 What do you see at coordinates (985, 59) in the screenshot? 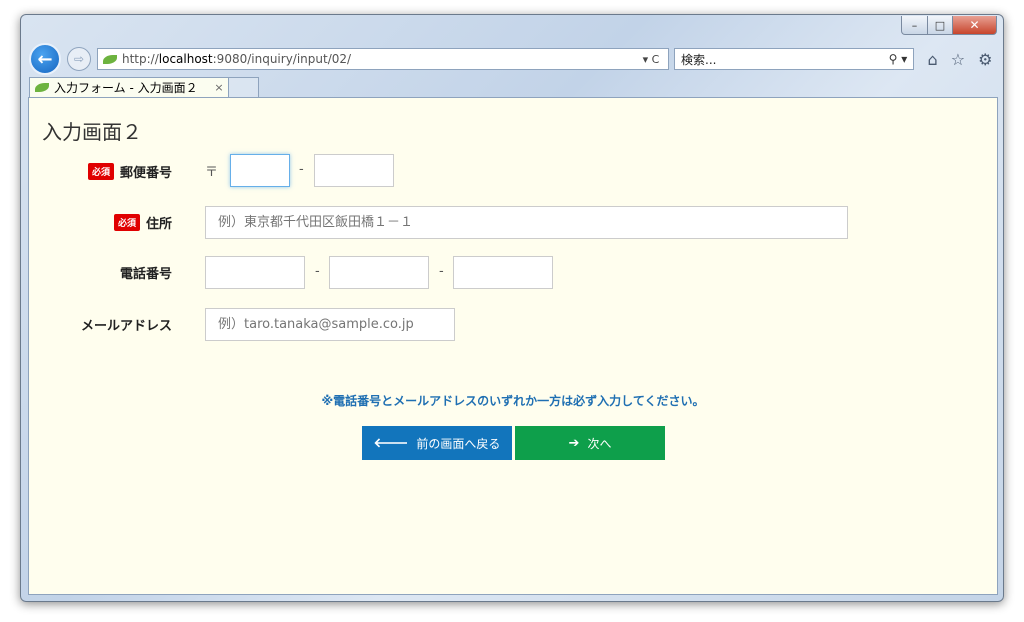
I see `gear-icon: ⚙` at bounding box center [985, 59].